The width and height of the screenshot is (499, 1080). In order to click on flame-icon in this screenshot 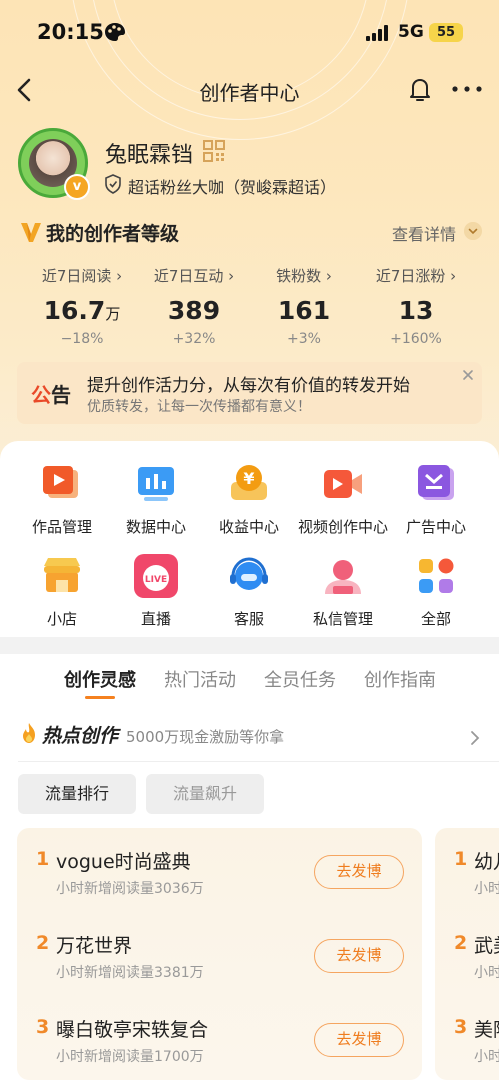, I will do `click(29, 733)`.